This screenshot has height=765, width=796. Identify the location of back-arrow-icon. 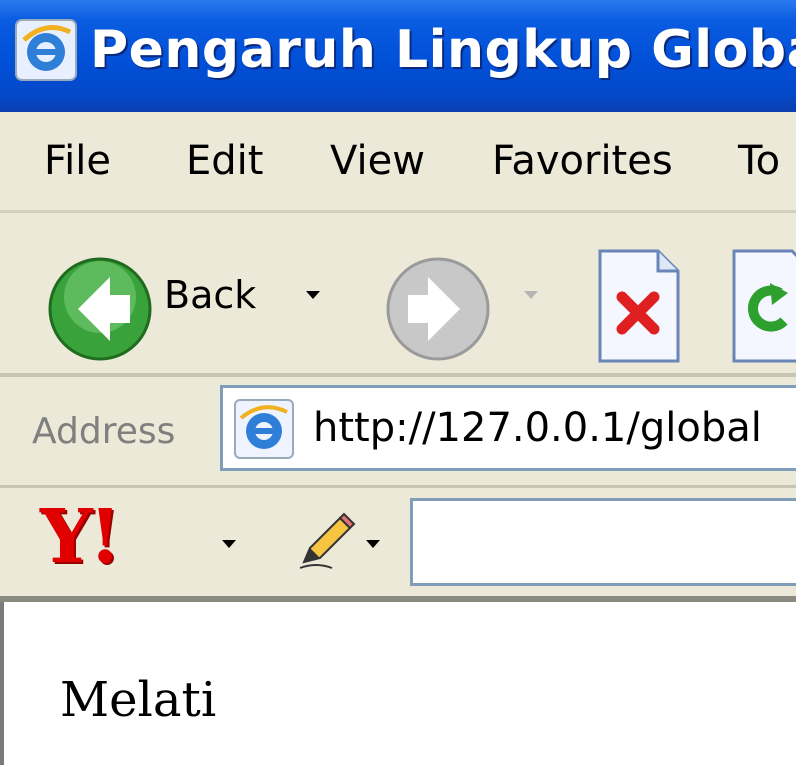
(100, 309).